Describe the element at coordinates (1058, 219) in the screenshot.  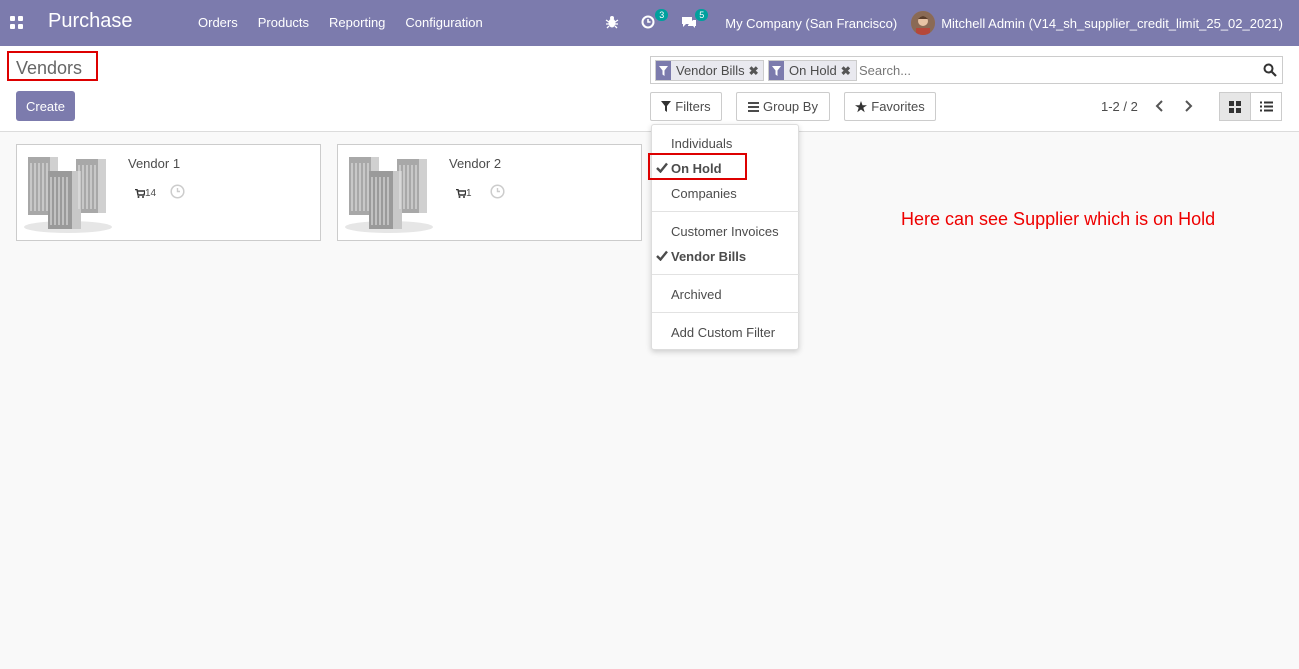
I see `annotation-text: Here can see Supplier which is on Hold` at that location.